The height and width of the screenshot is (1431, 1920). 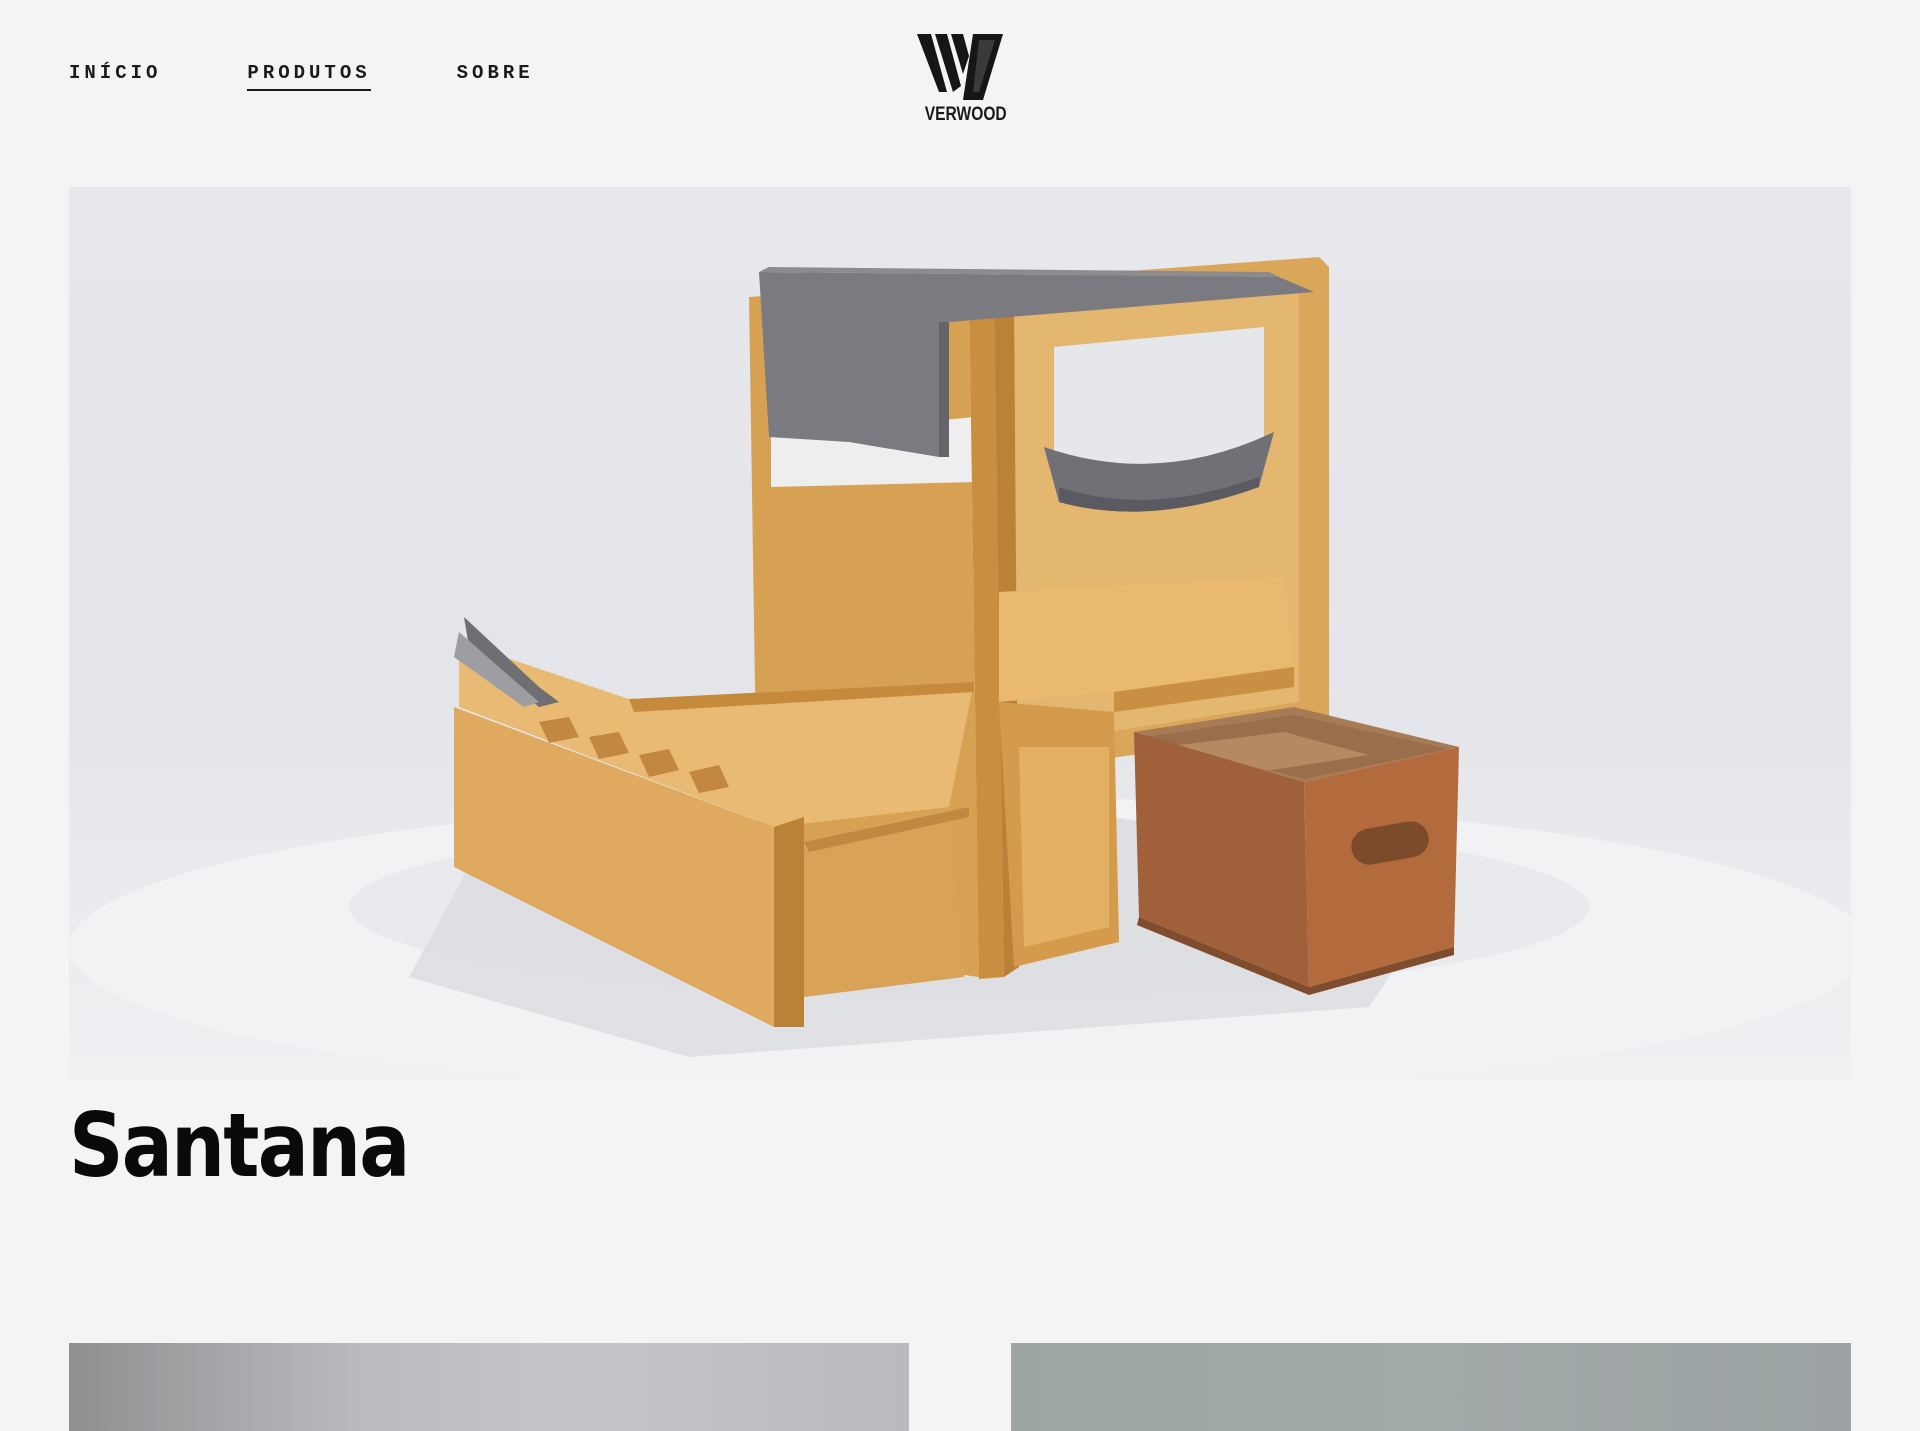 I want to click on nav-item-sobre: SOBRE, so click(x=495, y=76).